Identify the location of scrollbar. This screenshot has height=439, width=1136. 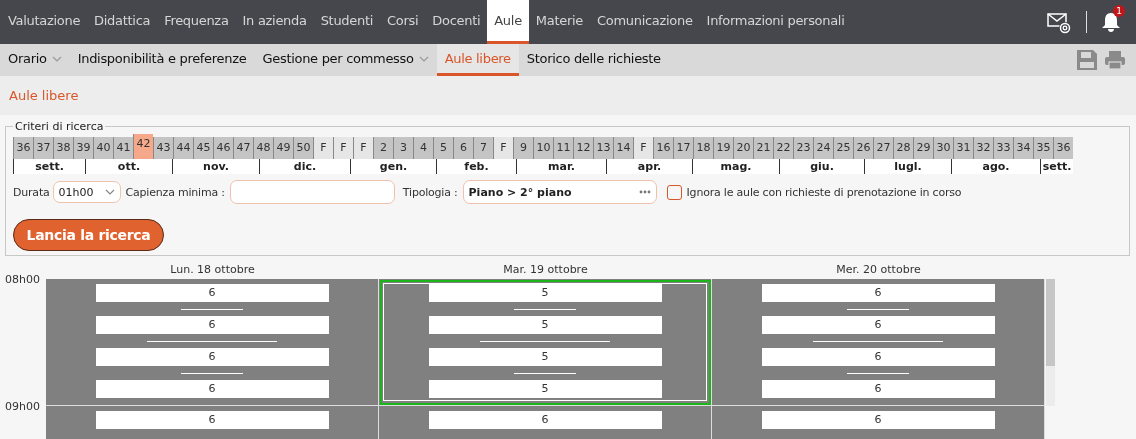
(1050, 342).